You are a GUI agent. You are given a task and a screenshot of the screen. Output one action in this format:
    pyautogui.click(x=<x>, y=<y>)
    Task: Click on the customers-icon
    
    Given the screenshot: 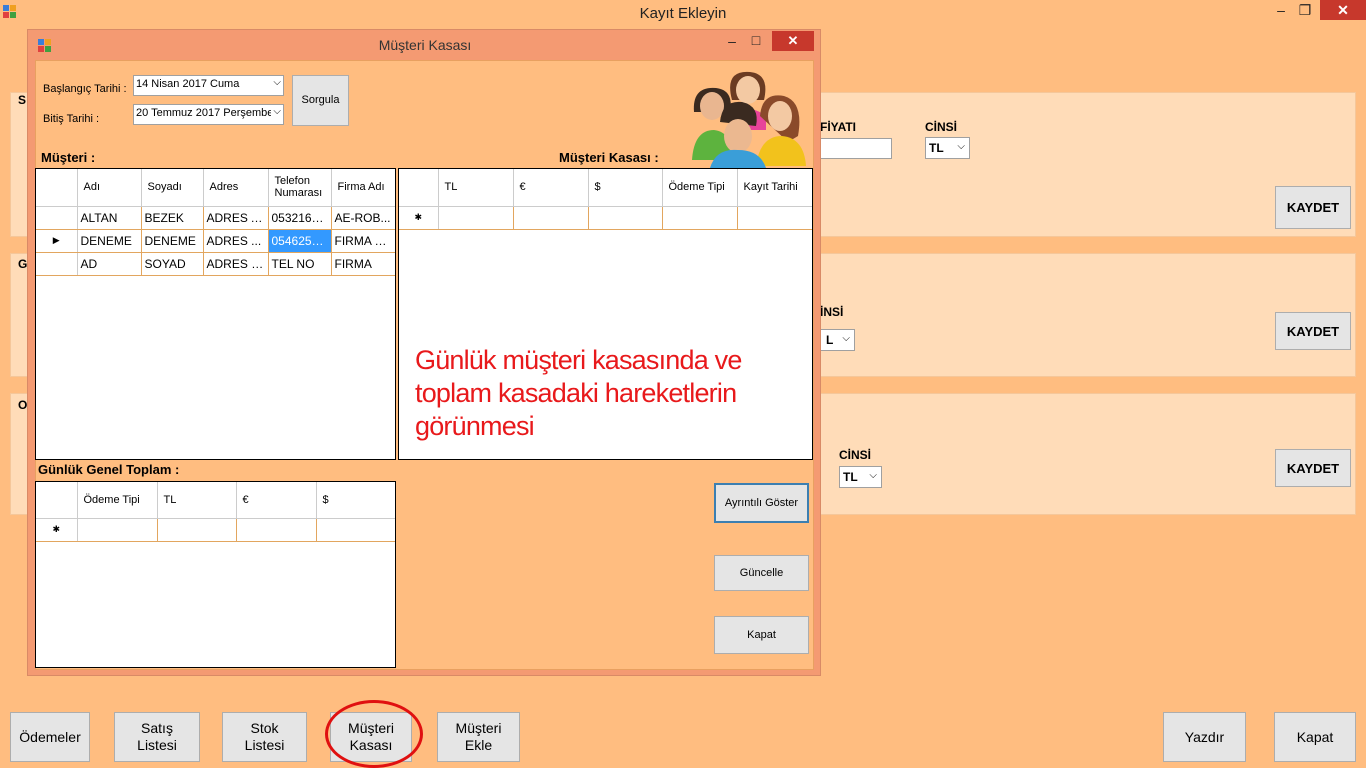 What is the action you would take?
    pyautogui.click(x=749, y=119)
    